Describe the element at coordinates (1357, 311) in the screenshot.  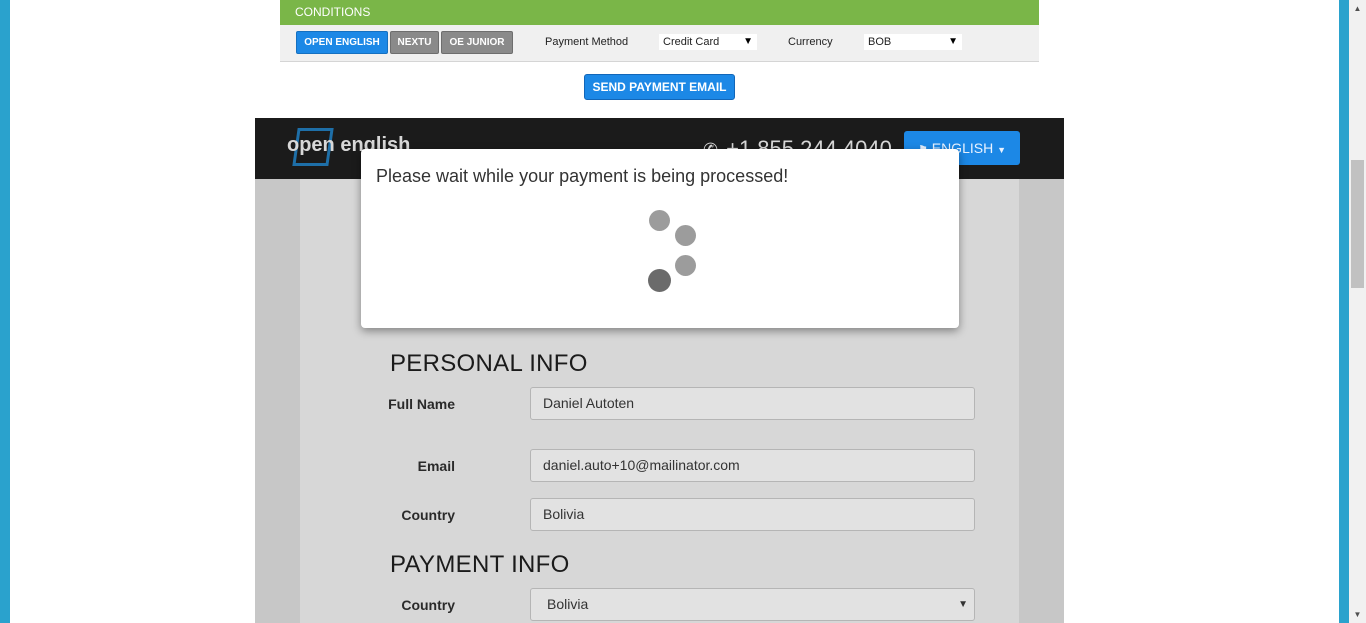
I see `page-scrollbar: ▲ ▼` at that location.